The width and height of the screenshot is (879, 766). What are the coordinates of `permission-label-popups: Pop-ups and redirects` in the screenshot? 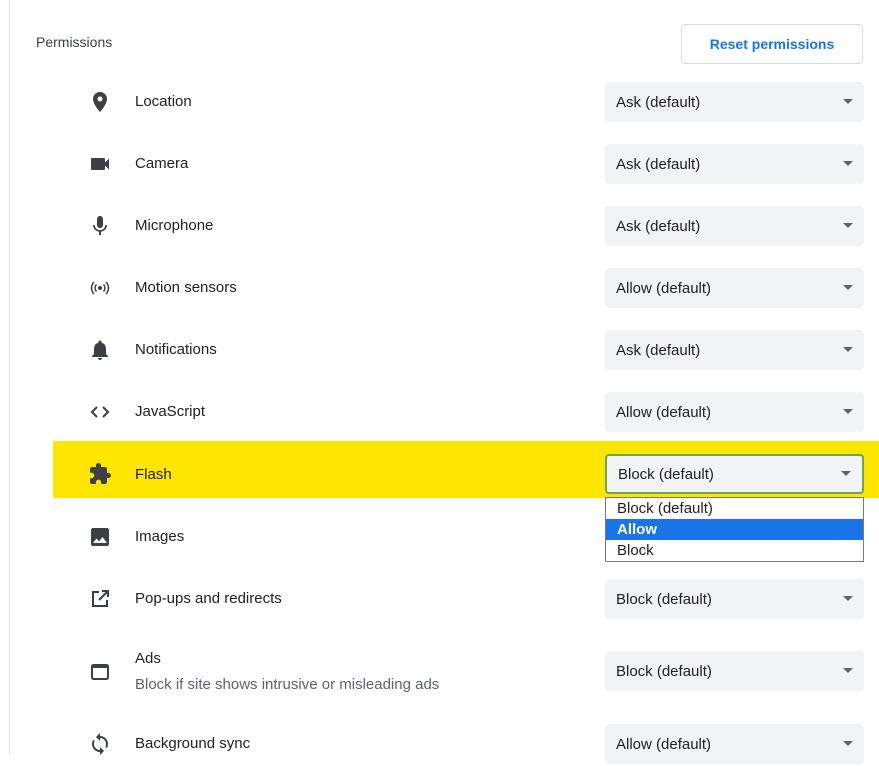 It's located at (208, 598).